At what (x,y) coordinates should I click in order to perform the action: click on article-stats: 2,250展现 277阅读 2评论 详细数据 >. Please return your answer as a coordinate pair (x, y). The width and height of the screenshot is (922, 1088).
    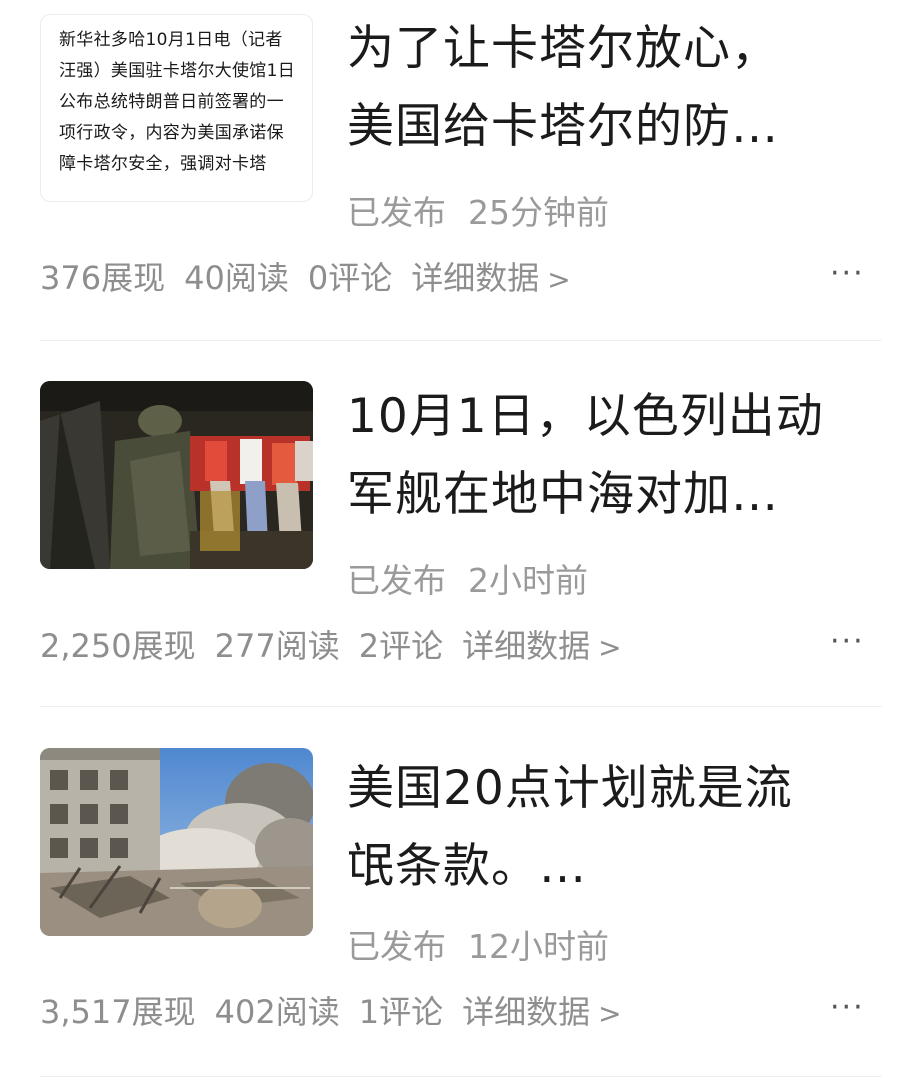
    Looking at the image, I should click on (331, 644).